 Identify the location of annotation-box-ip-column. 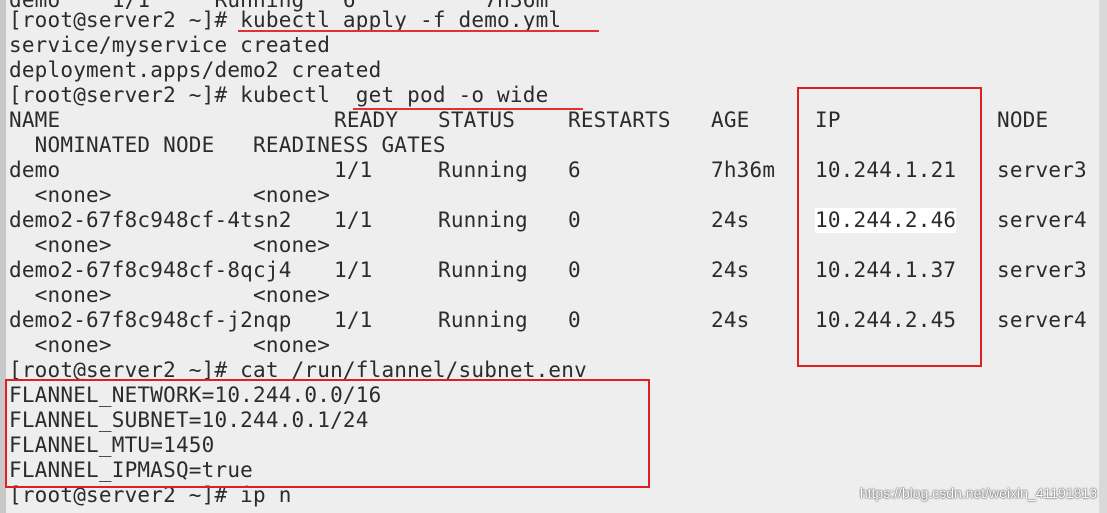
(889, 227).